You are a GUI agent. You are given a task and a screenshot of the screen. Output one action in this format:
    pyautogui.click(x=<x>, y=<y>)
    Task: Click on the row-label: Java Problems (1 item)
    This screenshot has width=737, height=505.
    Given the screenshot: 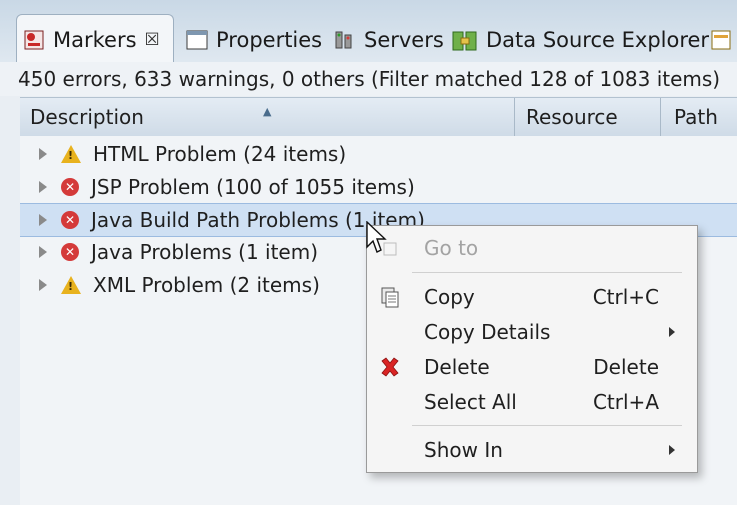 What is the action you would take?
    pyautogui.click(x=205, y=252)
    